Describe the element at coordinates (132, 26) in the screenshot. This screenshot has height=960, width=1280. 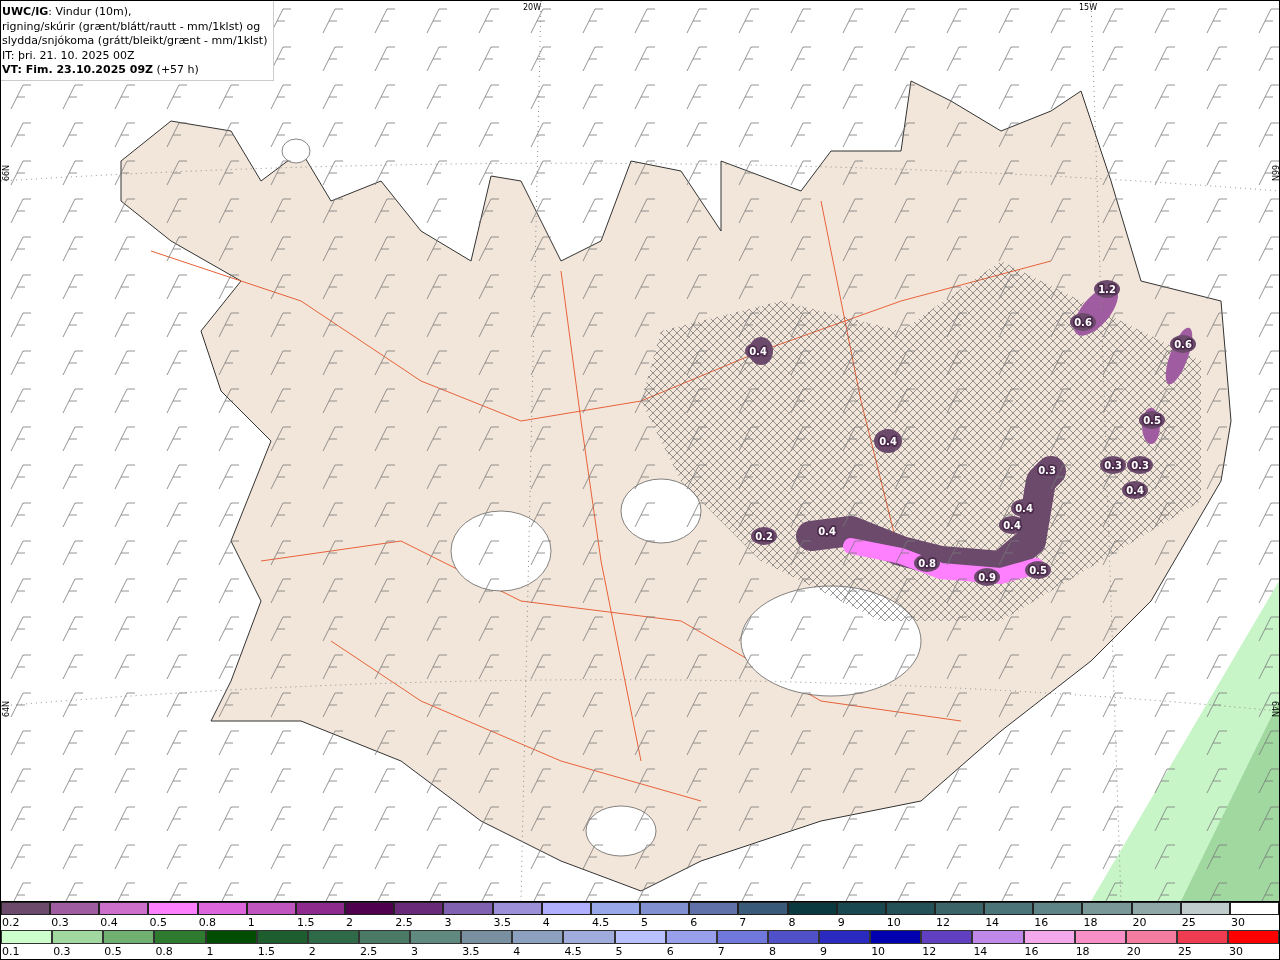
I see `info-text: rigning/skúrir (grænt/blátt/rautt - mm/1klst) og` at that location.